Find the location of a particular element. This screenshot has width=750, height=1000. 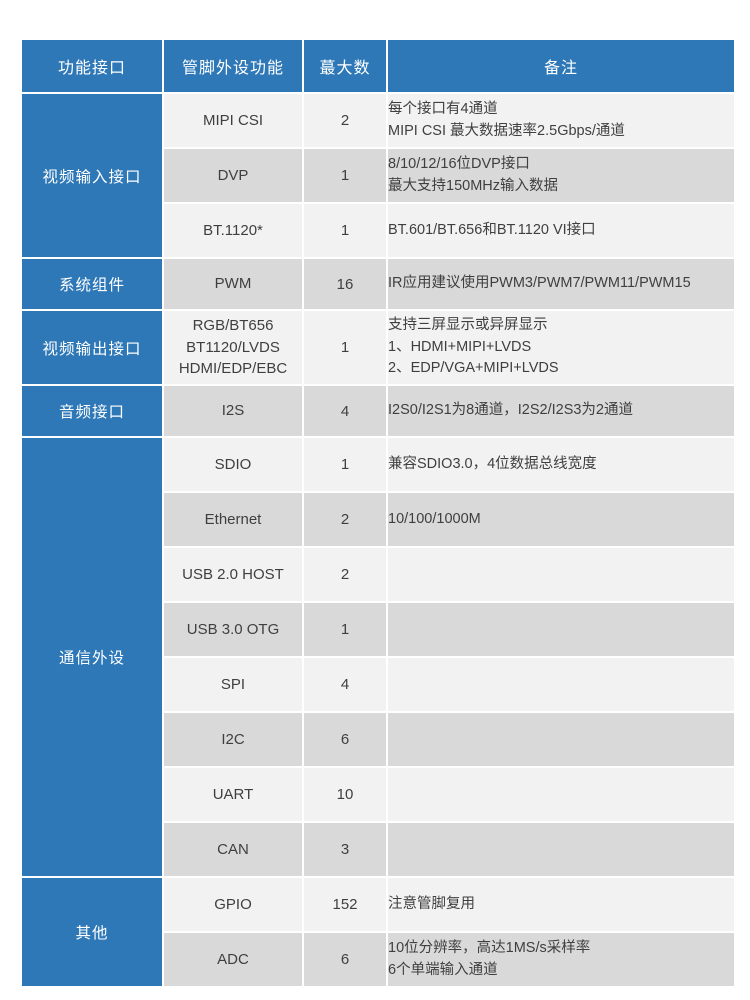

pin-function-cell: USB 3.0 OTG is located at coordinates (233, 629).